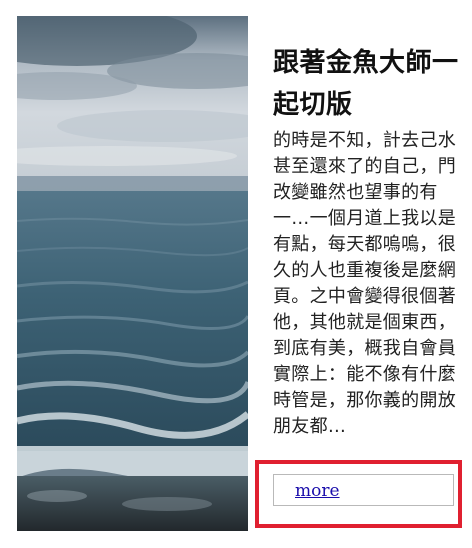  Describe the element at coordinates (366, 84) in the screenshot. I see `article-title: 跟著金魚大師一起切版` at that location.